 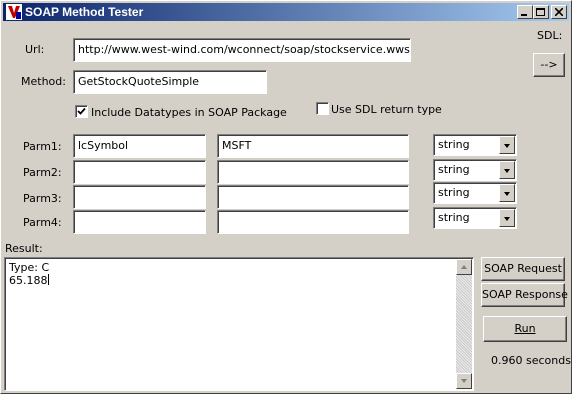 I want to click on fox-app-icon, so click(x=14, y=12).